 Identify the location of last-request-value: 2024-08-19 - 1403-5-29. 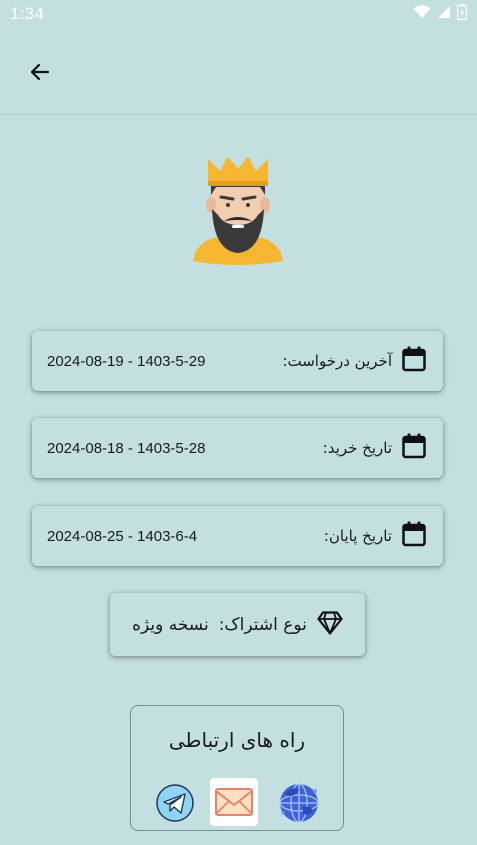
(126, 361).